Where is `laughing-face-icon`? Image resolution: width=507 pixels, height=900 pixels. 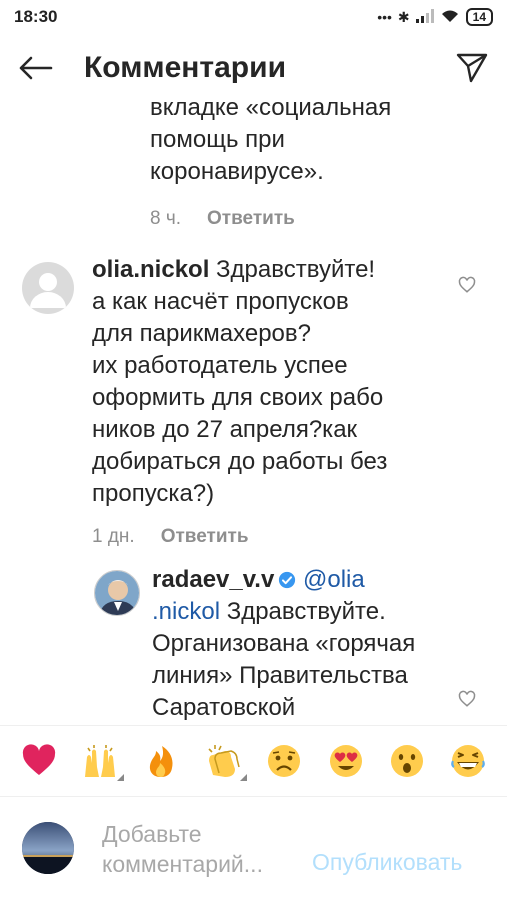 laughing-face-icon is located at coordinates (468, 761).